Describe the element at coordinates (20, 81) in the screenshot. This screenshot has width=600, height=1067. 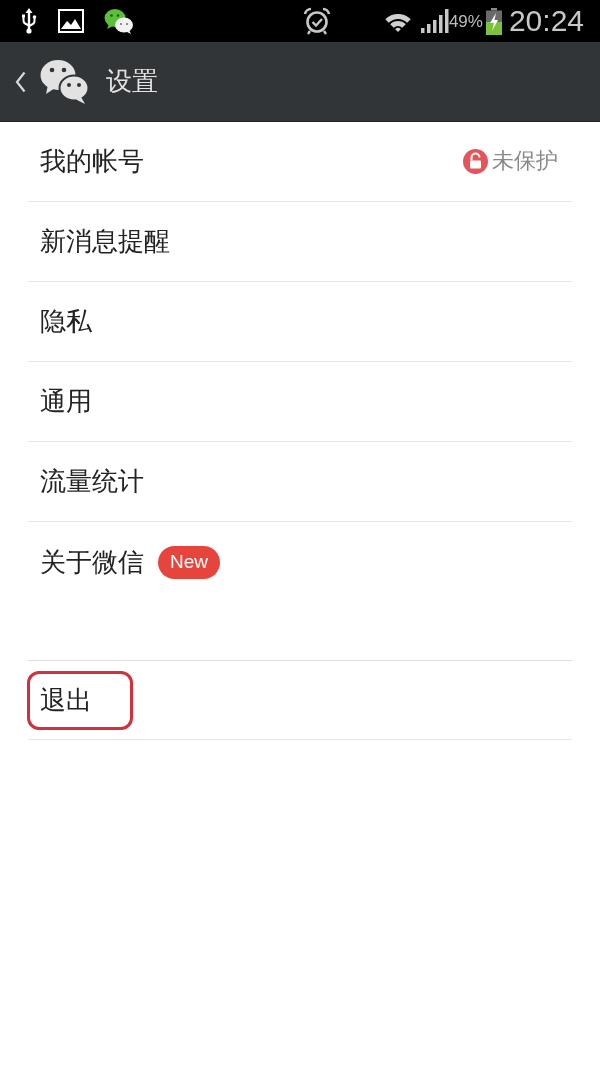
I see `back-icon` at that location.